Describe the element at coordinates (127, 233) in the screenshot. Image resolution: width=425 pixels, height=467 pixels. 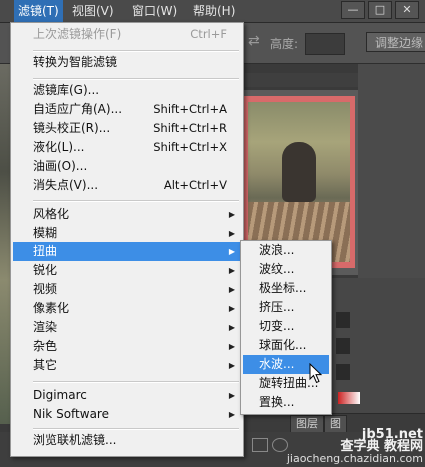
I see `menu-item-blur: 模糊 ▶` at that location.